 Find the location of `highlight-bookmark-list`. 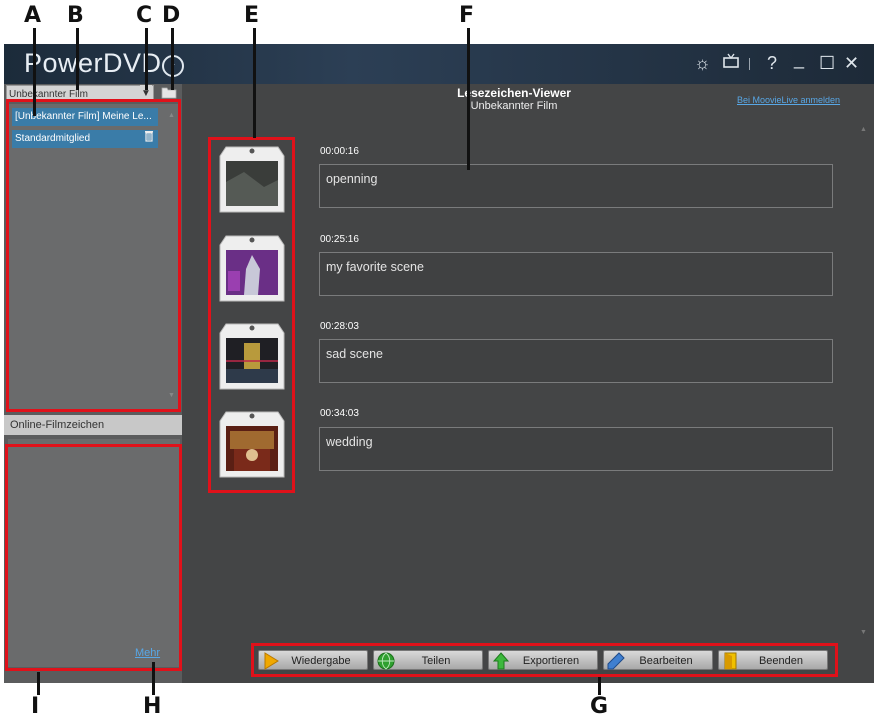

highlight-bookmark-list is located at coordinates (93, 255).